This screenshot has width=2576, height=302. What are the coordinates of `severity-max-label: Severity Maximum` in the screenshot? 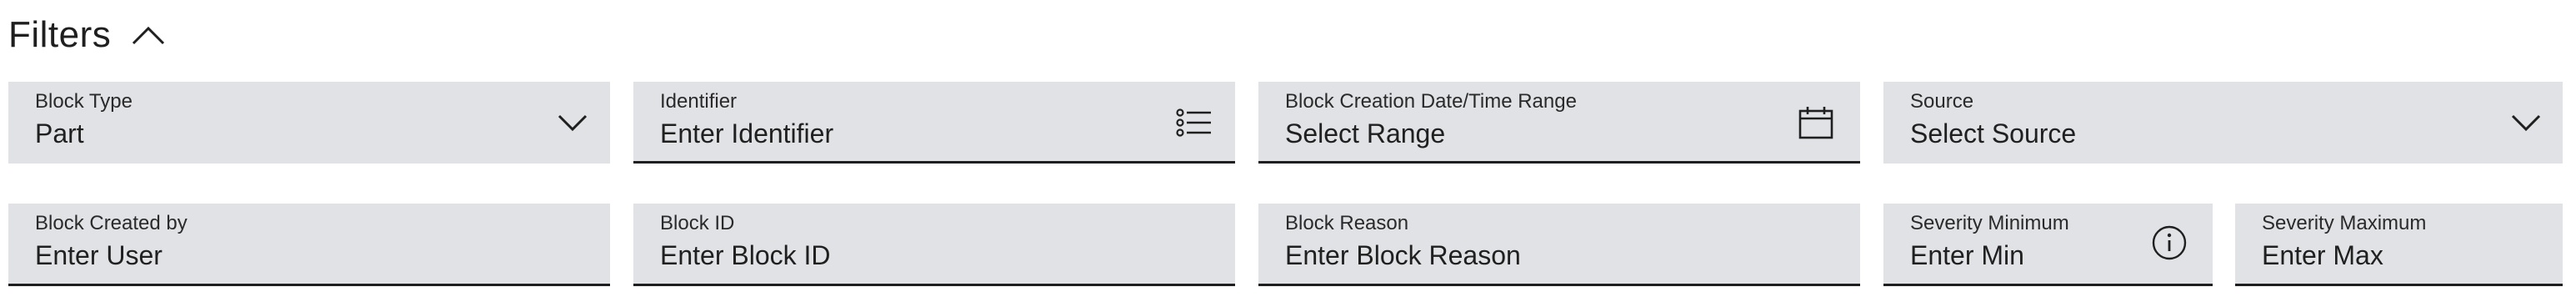 It's located at (2344, 223).